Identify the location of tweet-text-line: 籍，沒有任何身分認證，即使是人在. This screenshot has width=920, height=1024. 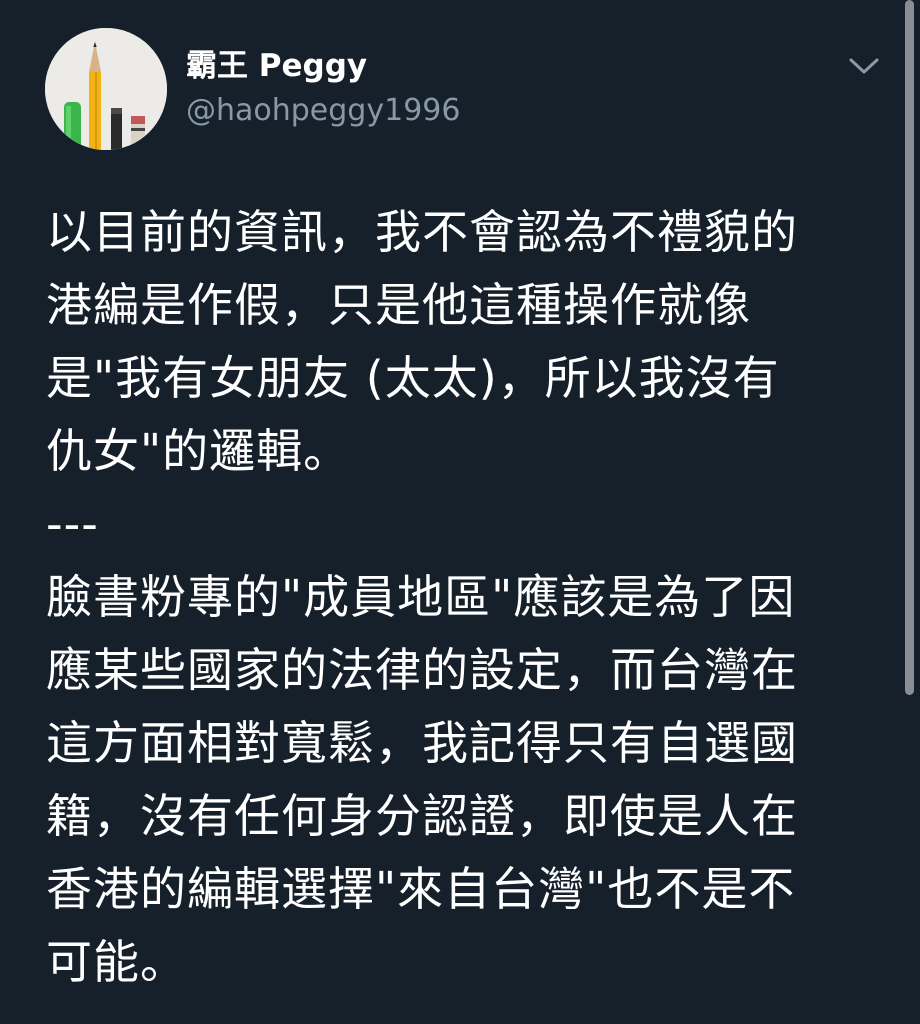
(422, 816).